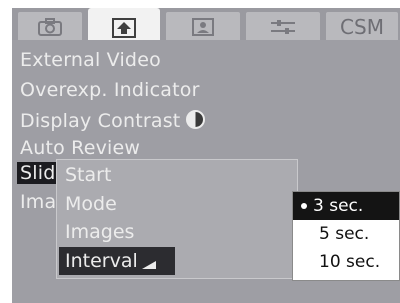  What do you see at coordinates (196, 119) in the screenshot?
I see `contrast-icon` at bounding box center [196, 119].